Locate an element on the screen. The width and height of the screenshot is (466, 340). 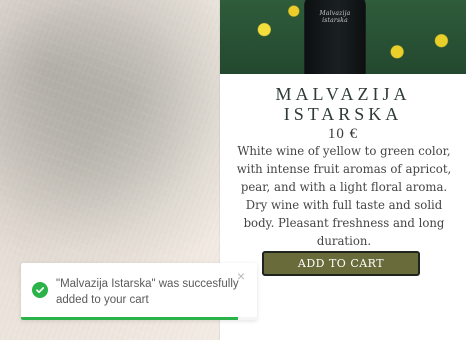
wine-bottle-image: Malvazija istarska is located at coordinates (335, 37).